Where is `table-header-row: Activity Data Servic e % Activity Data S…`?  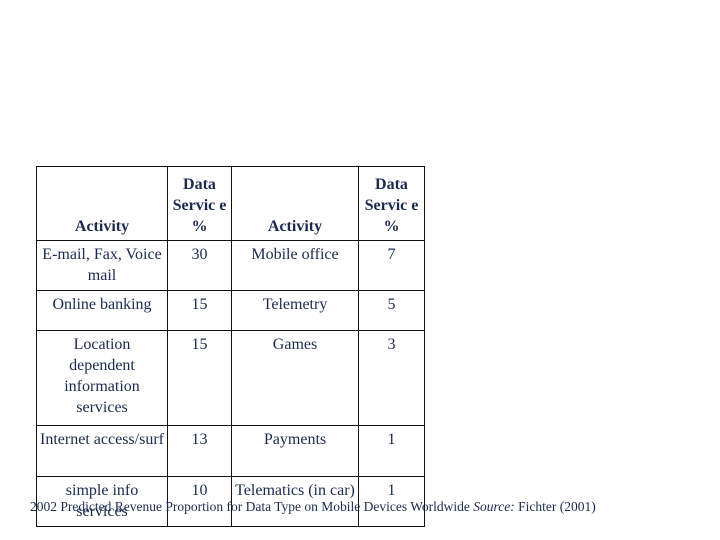 table-header-row: Activity Data Servic e % Activity Data S… is located at coordinates (230, 203).